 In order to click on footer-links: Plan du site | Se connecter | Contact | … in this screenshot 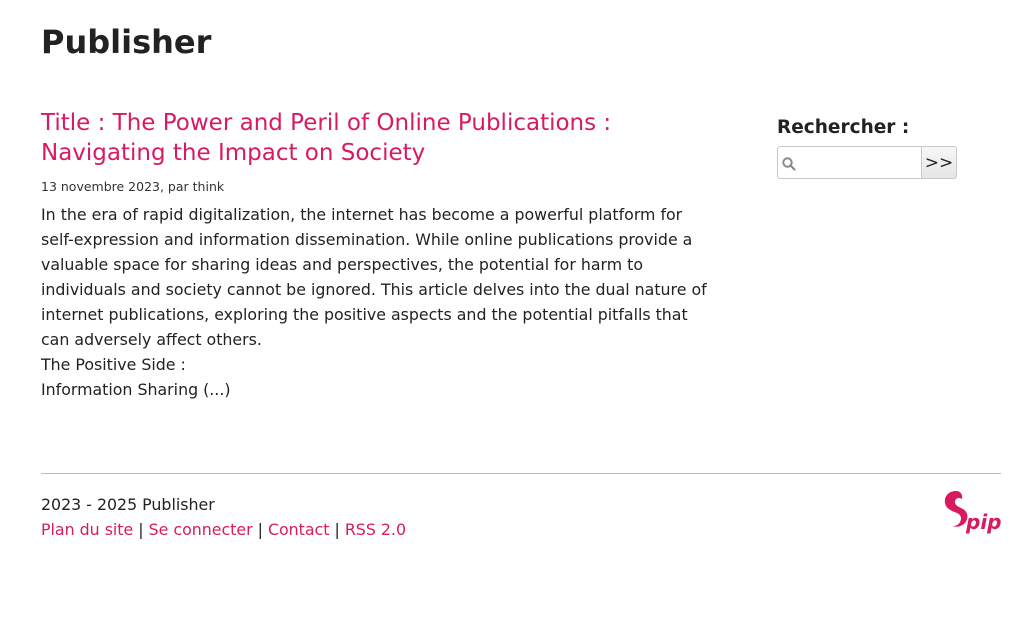, I will do `click(223, 529)`.